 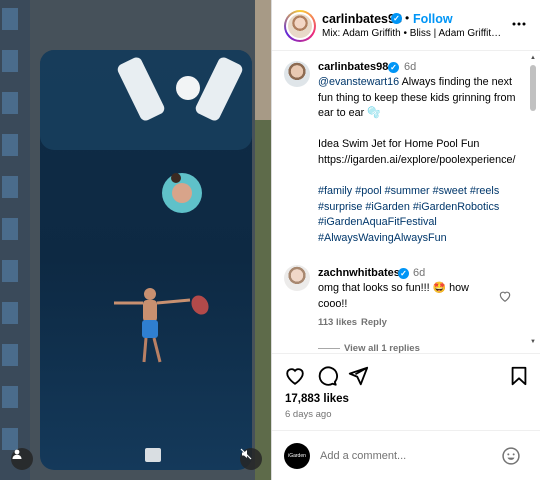 What do you see at coordinates (297, 278) in the screenshot?
I see `commenter-avatar` at bounding box center [297, 278].